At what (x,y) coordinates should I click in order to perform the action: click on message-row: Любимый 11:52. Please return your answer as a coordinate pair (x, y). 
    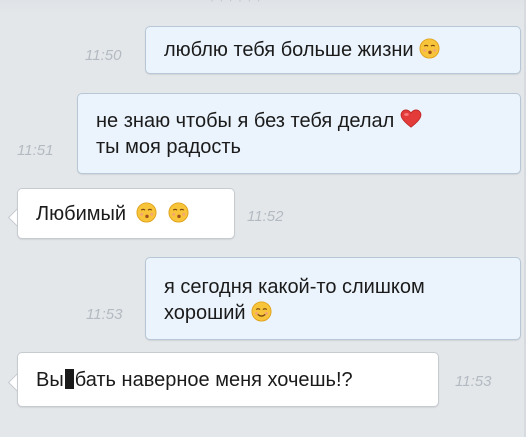
    Looking at the image, I should click on (263, 215).